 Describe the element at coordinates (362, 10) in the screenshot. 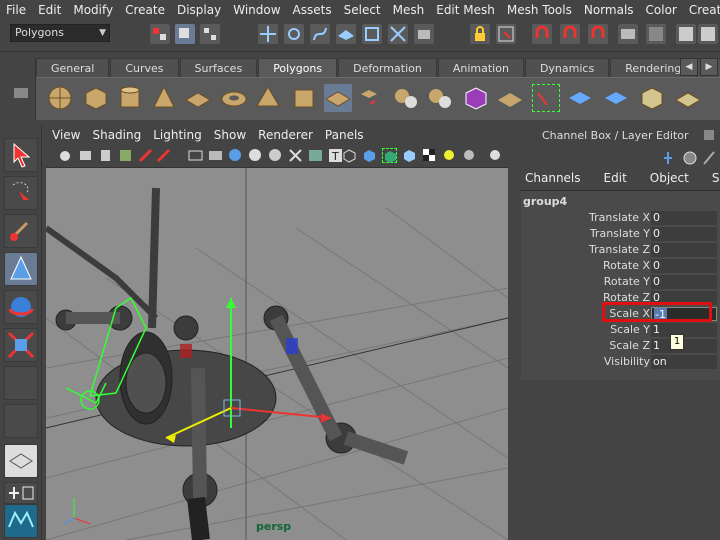

I see `menu-select: Select` at that location.